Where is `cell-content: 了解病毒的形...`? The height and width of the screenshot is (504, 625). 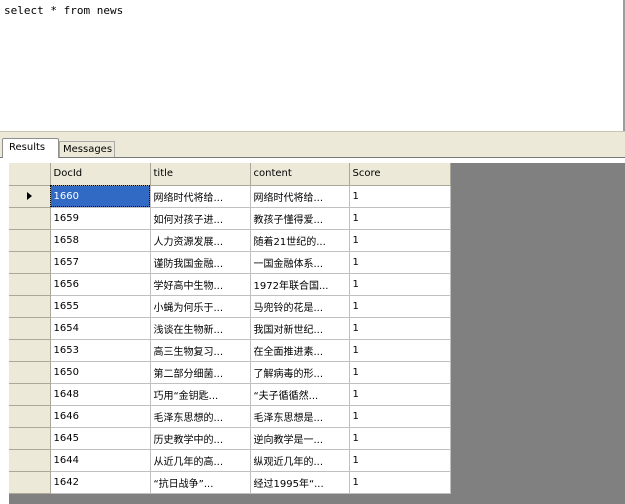 cell-content: 了解病毒的形... is located at coordinates (300, 372).